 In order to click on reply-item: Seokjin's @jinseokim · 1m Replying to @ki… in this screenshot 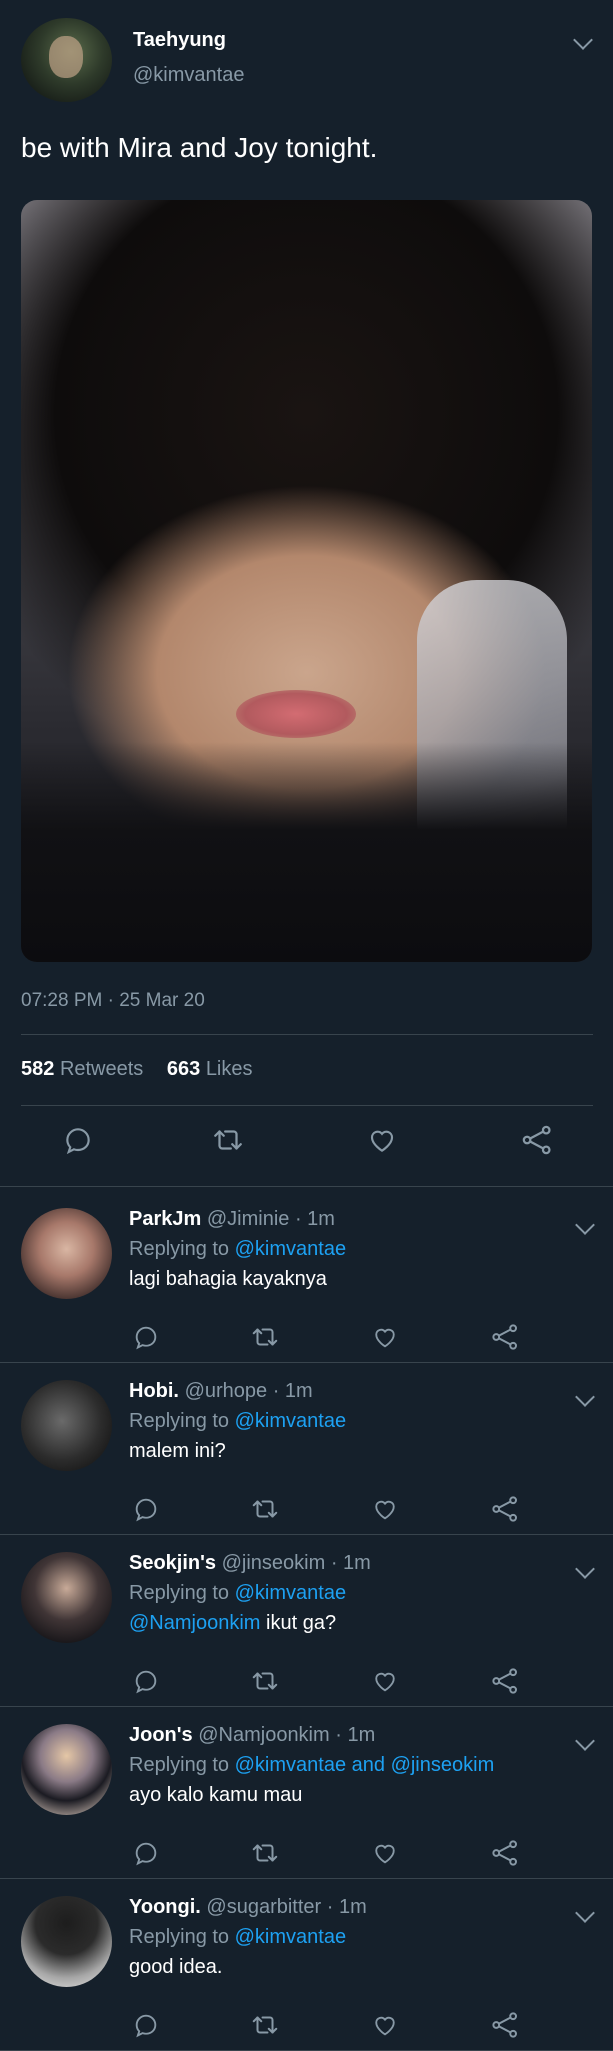, I will do `click(306, 1621)`.